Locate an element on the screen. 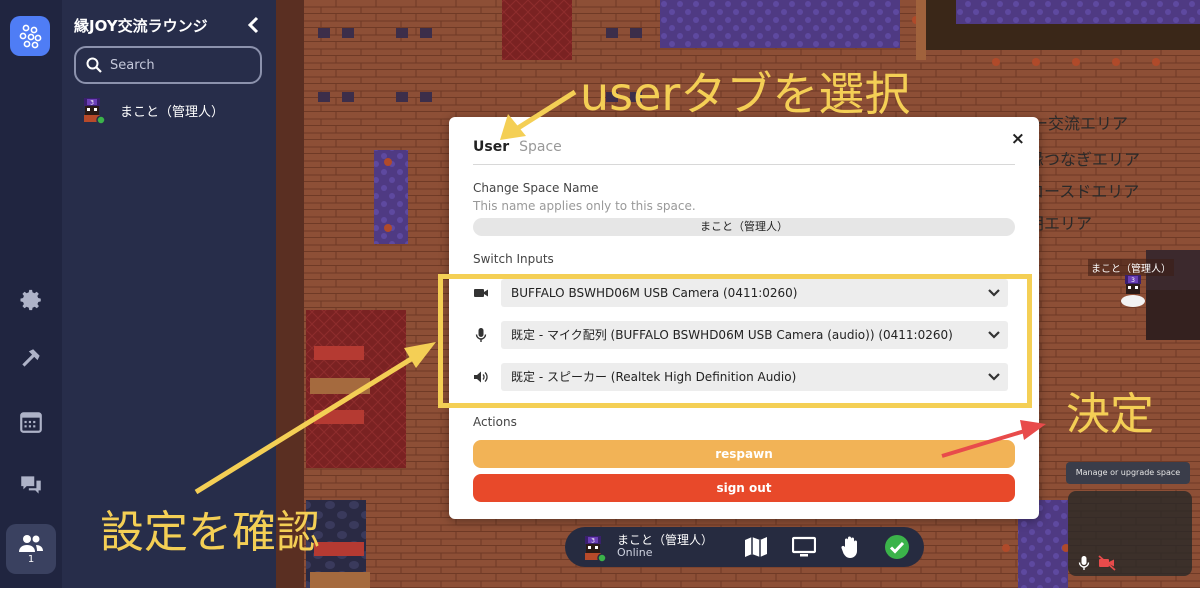  avatar: 3 is located at coordinates (95, 111).